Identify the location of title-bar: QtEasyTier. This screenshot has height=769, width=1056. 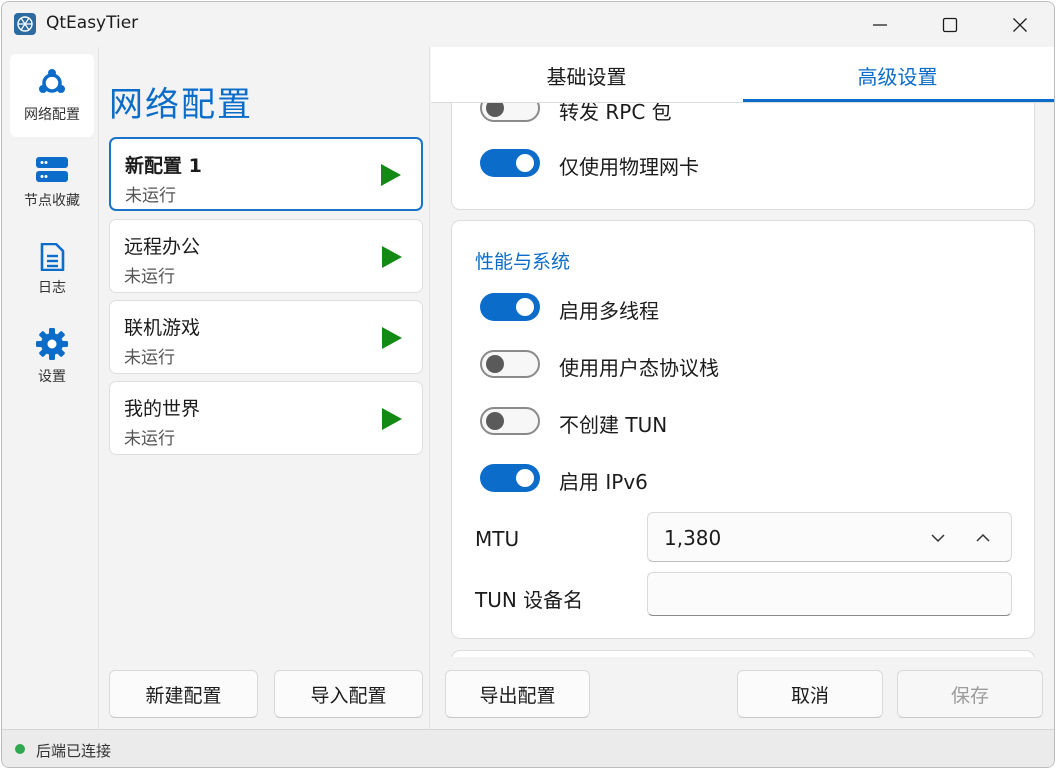
(528, 24).